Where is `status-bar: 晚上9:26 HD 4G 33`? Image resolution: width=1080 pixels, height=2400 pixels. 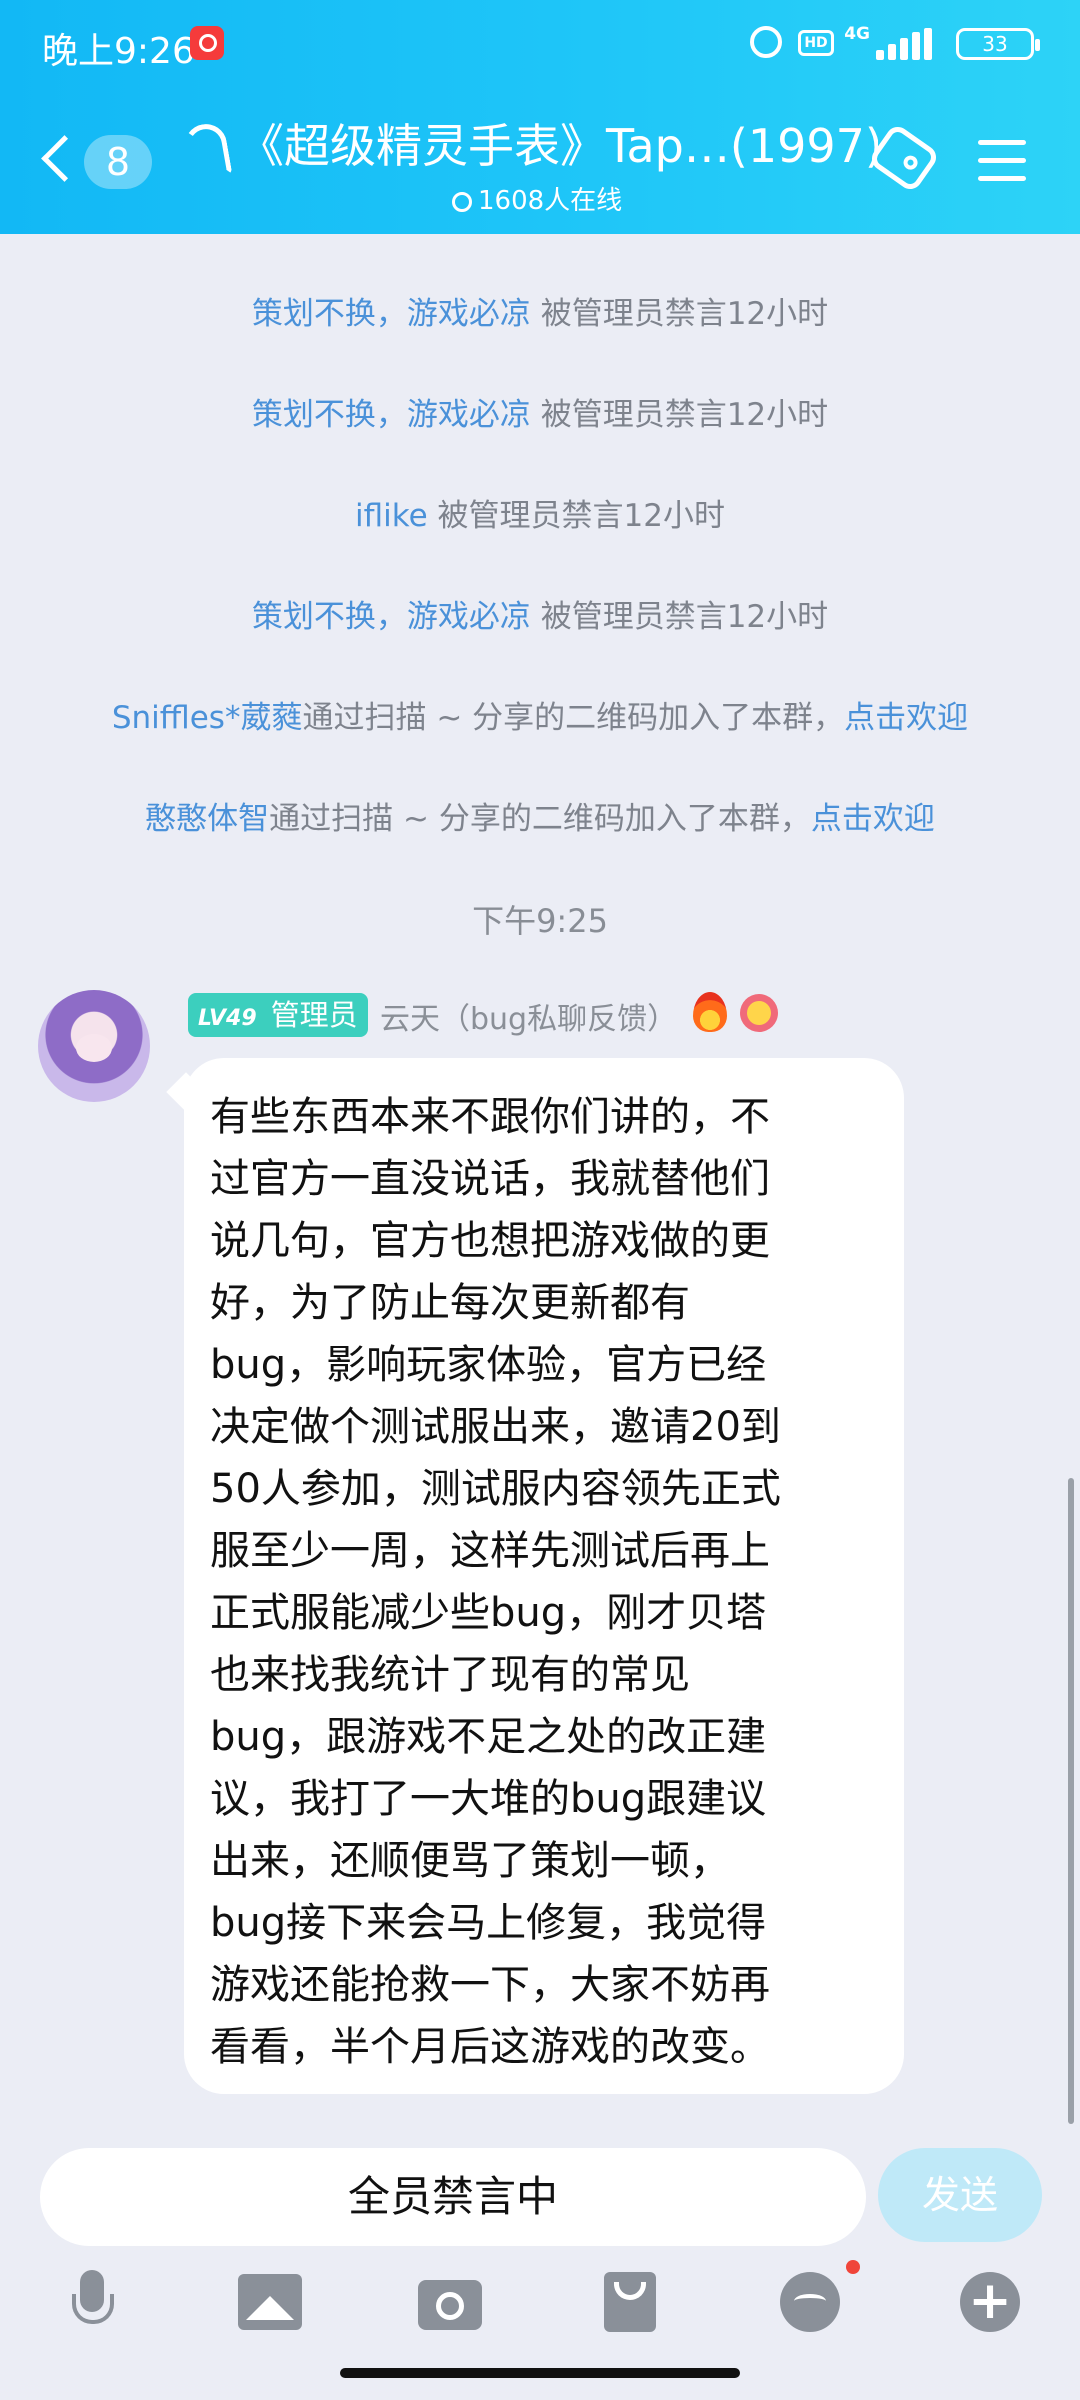
status-bar: 晚上9:26 HD 4G 33 is located at coordinates (540, 45).